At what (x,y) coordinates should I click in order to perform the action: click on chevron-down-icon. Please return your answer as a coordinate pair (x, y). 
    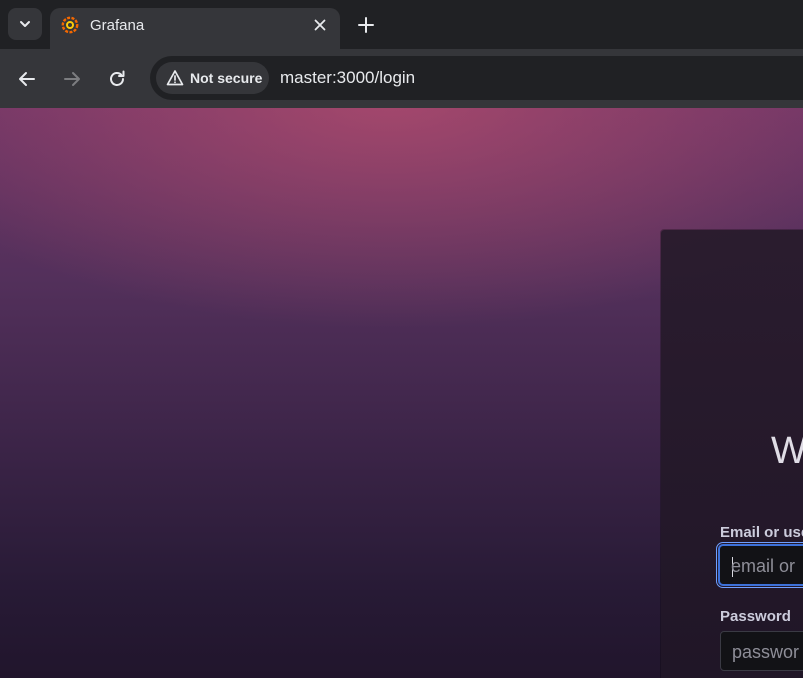
    Looking at the image, I should click on (25, 24).